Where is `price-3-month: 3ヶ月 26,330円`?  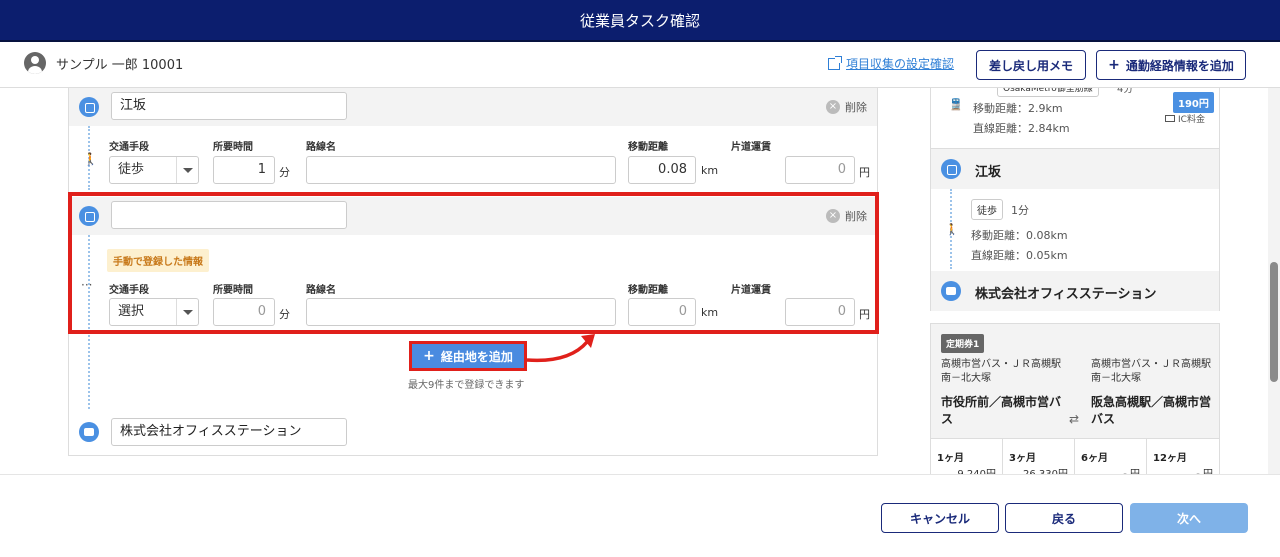
price-3-month: 3ヶ月 26,330円 is located at coordinates (1039, 456).